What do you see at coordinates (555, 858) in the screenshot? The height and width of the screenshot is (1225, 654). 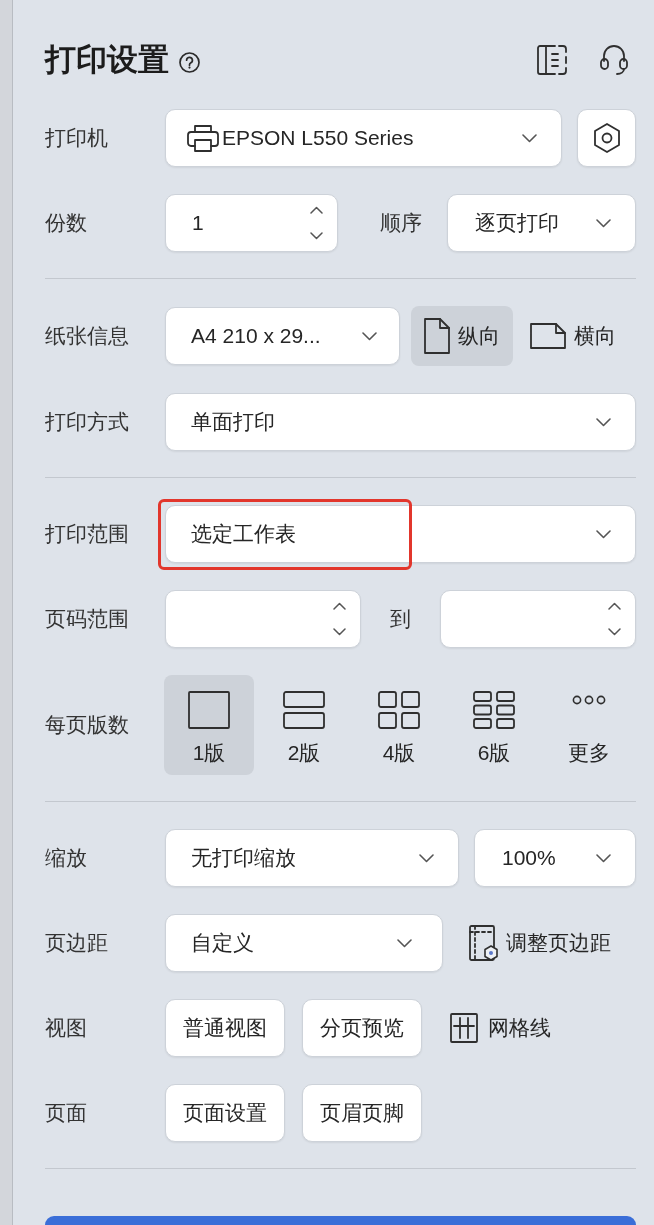 I see `dropdown: 100%` at bounding box center [555, 858].